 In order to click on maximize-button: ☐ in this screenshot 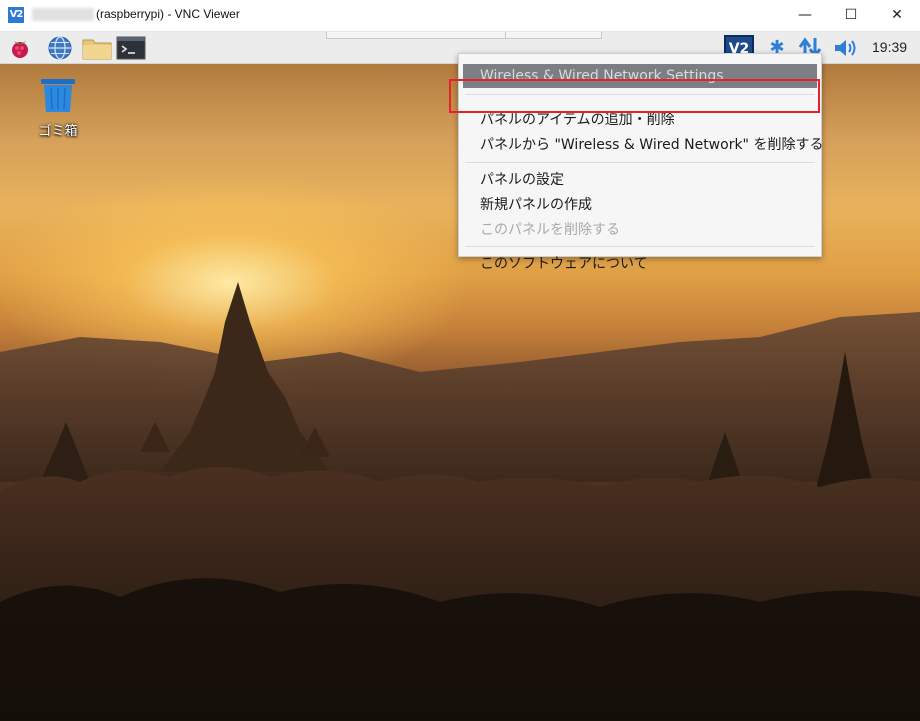, I will do `click(851, 15)`.